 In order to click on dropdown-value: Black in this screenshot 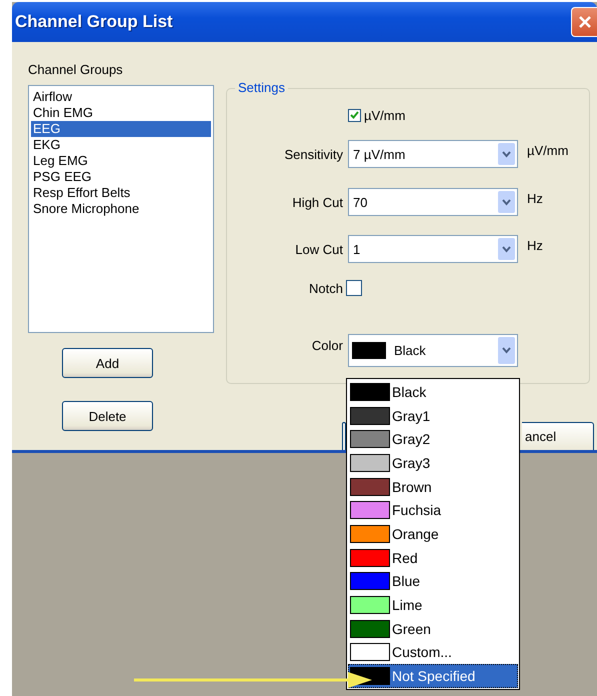, I will do `click(410, 350)`.